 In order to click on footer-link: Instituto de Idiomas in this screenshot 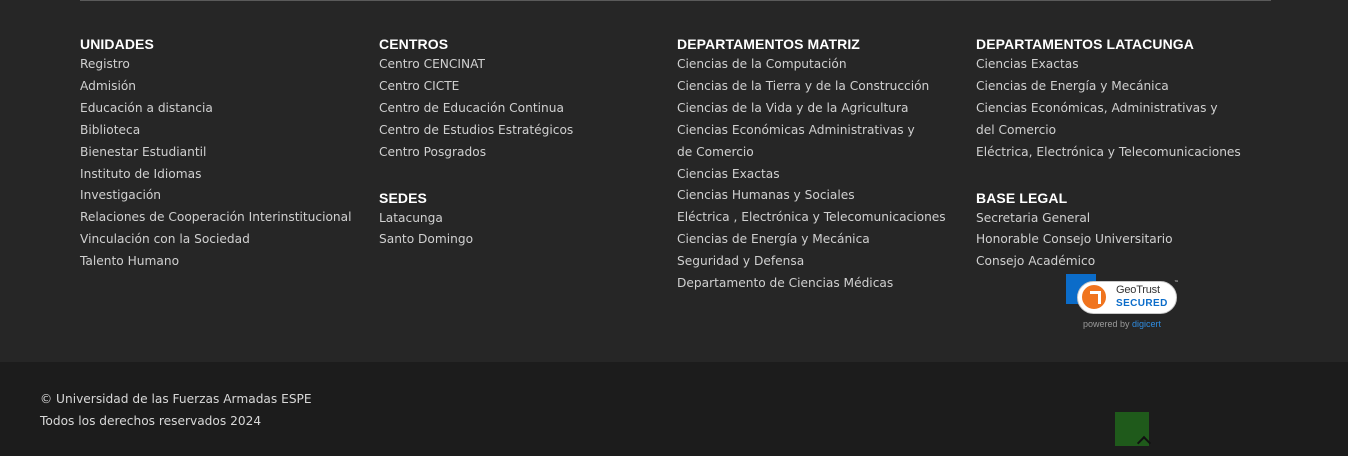, I will do `click(225, 175)`.